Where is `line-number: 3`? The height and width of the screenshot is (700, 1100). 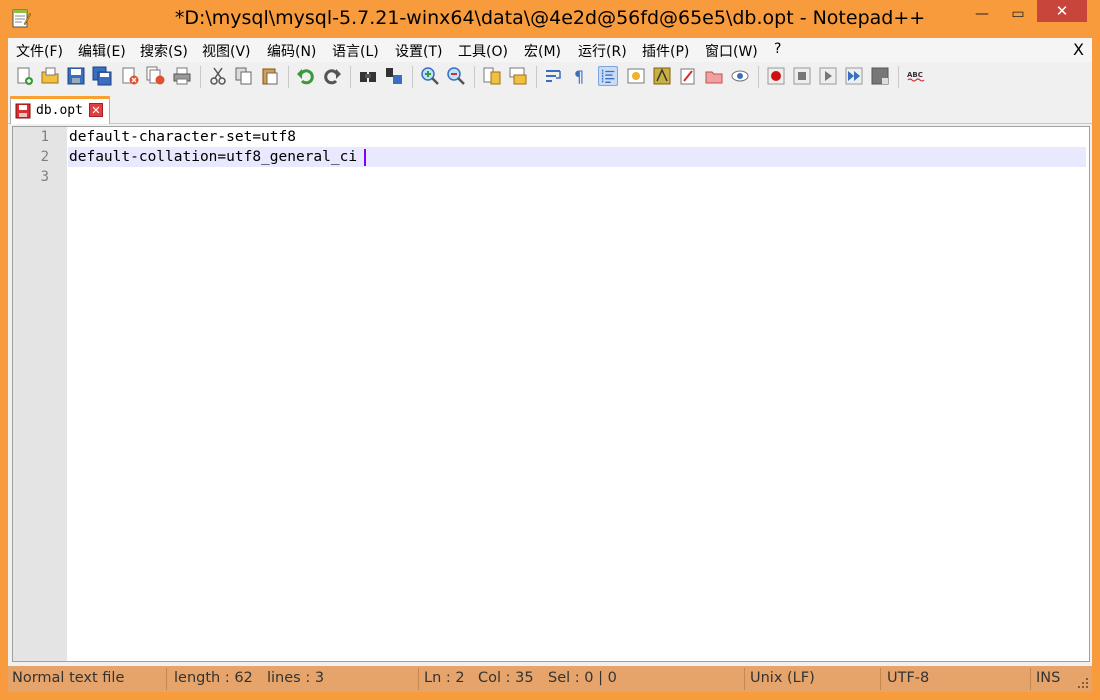
line-number: 3 is located at coordinates (44, 177).